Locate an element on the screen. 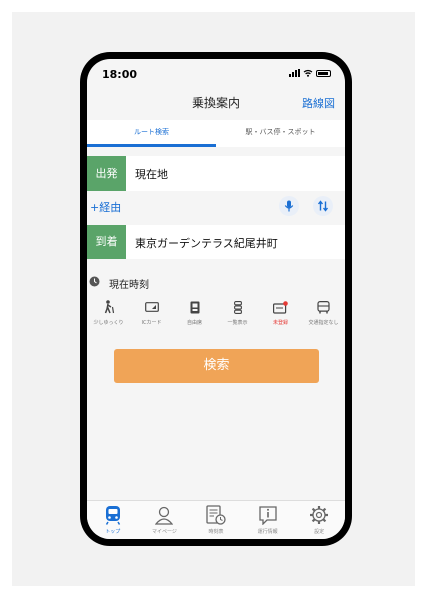 This screenshot has width=427, height=600. info-icon is located at coordinates (267, 515).